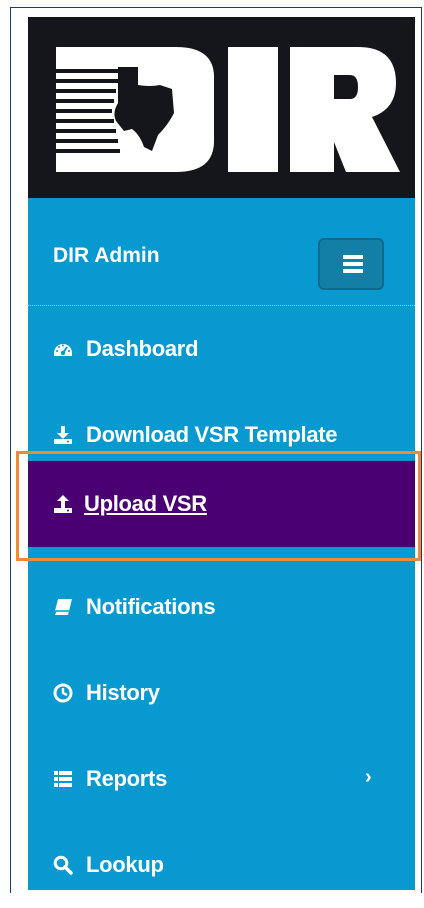  I want to click on nav-item-upload-vsr: Upload VSR, so click(221, 504).